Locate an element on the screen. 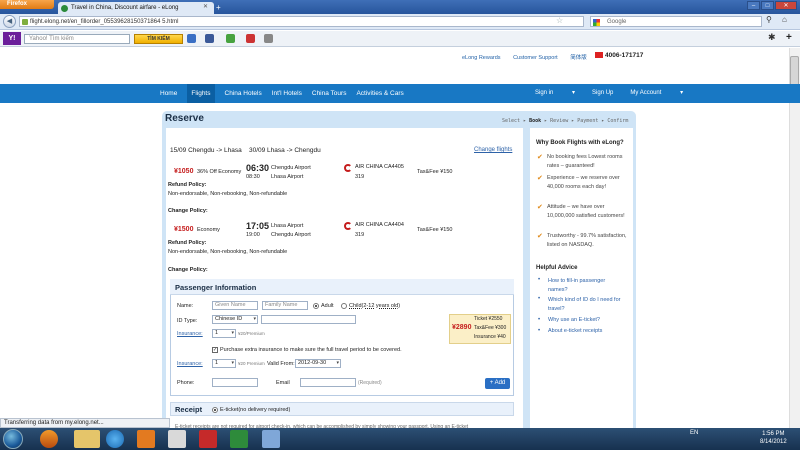 The image size is (800, 450). flight-price: ¥1500 is located at coordinates (184, 229).